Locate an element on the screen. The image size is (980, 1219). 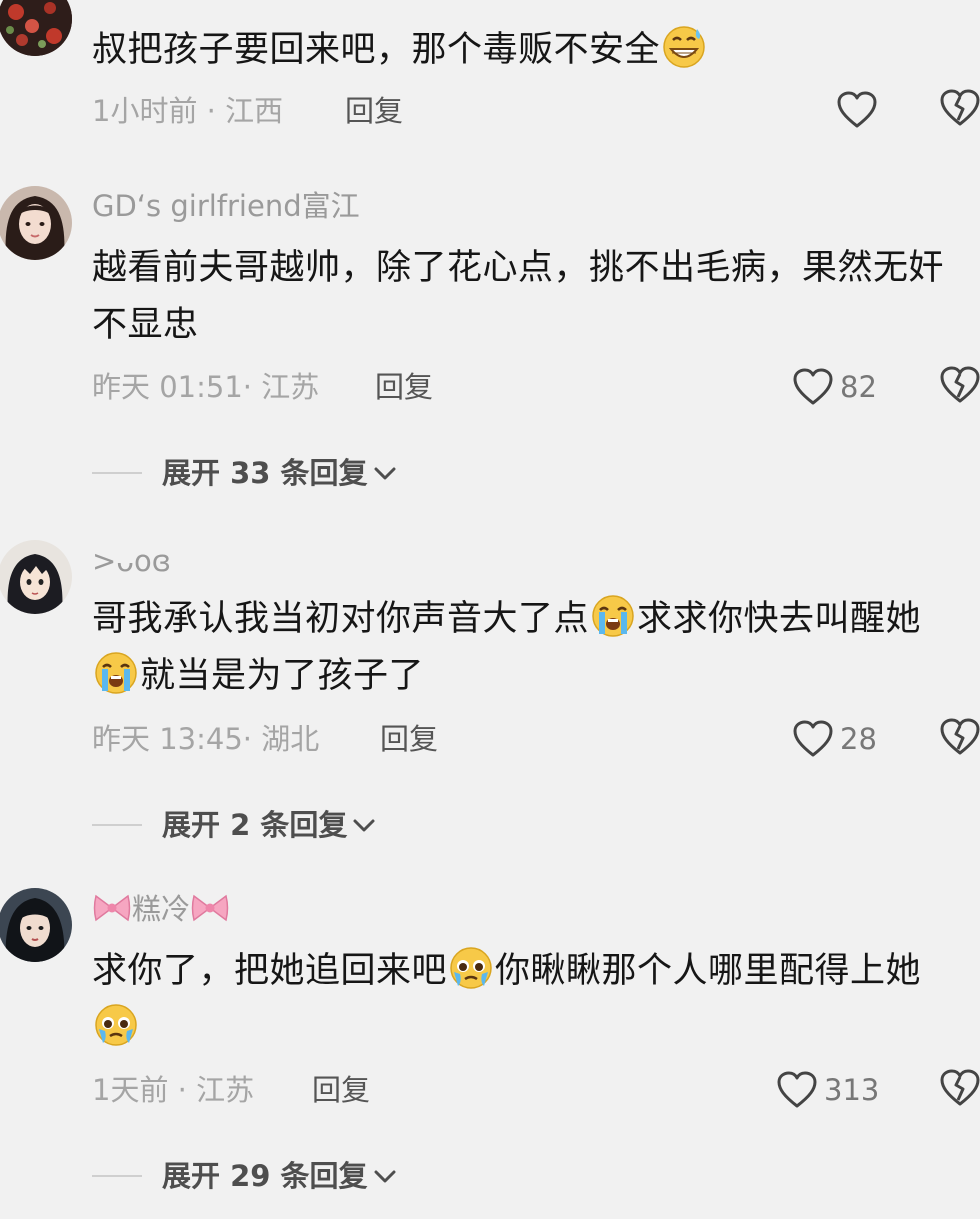
comment-text-body: 叔把孩子要回来吧，那个毒贩不安全 is located at coordinates (376, 50).